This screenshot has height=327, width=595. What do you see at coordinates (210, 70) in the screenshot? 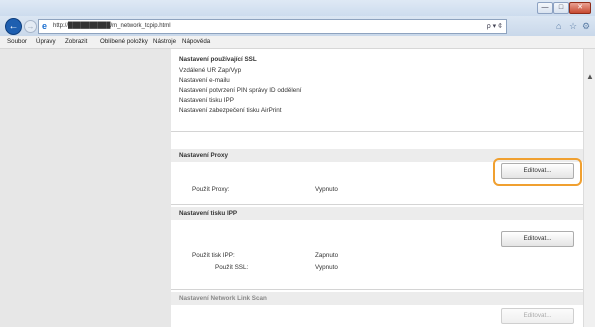
I see `settings-list-item: Vzdálené UR Zap/Vyp` at bounding box center [210, 70].